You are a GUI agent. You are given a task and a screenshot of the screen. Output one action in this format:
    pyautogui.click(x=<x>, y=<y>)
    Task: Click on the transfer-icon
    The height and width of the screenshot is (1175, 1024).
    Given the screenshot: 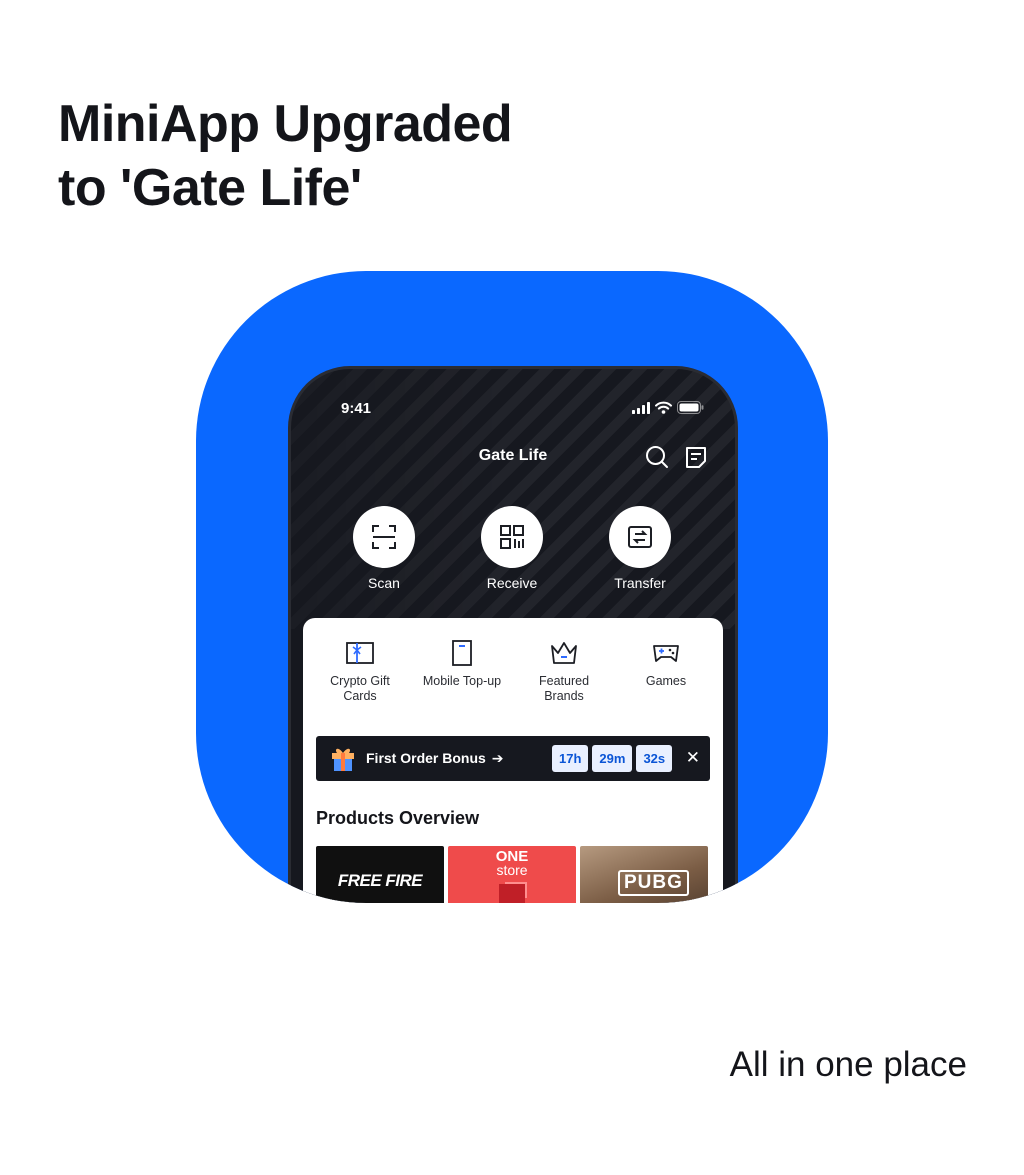 What is the action you would take?
    pyautogui.click(x=640, y=537)
    